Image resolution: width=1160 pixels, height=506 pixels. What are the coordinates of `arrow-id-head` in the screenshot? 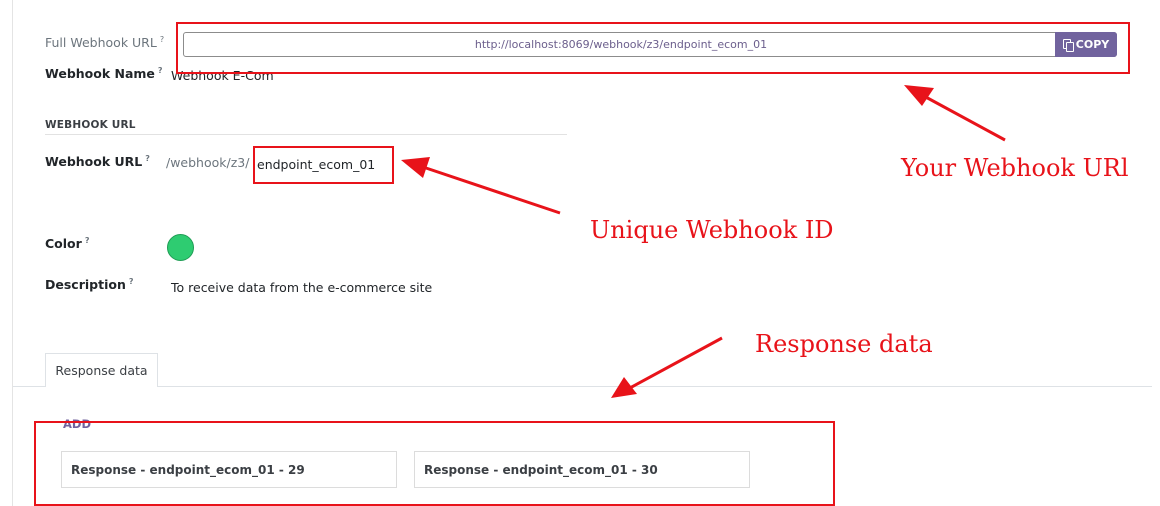 It's located at (415, 167).